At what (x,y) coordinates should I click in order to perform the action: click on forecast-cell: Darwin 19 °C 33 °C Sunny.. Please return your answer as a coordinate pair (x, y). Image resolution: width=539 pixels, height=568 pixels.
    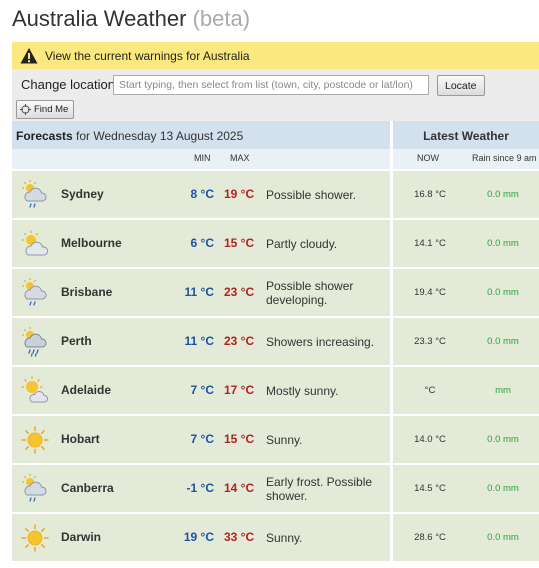
    Looking at the image, I should click on (201, 537).